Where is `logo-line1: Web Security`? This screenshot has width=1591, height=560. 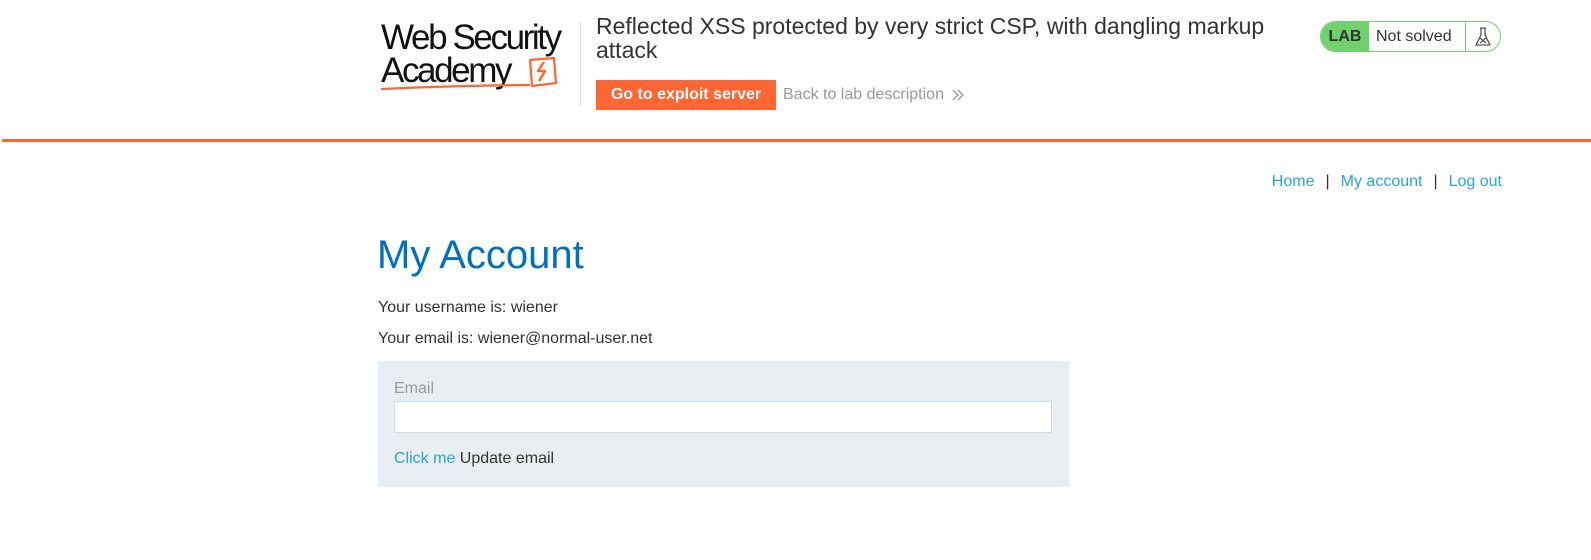 logo-line1: Web Security is located at coordinates (471, 37).